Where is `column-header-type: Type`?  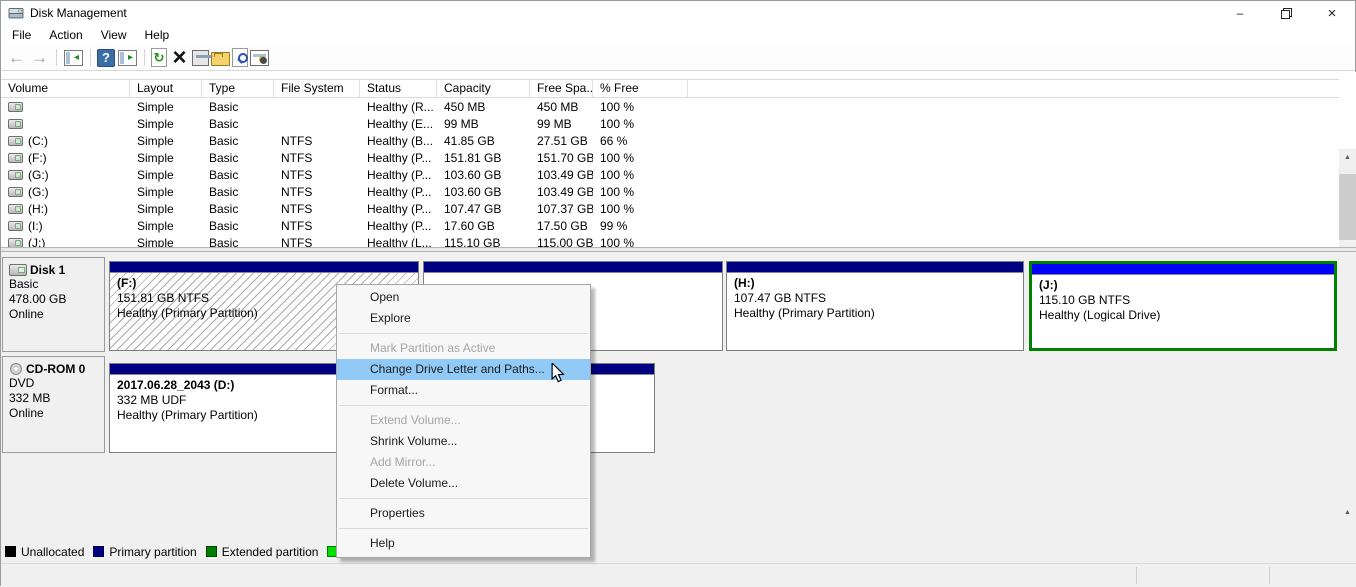 column-header-type: Type is located at coordinates (238, 88).